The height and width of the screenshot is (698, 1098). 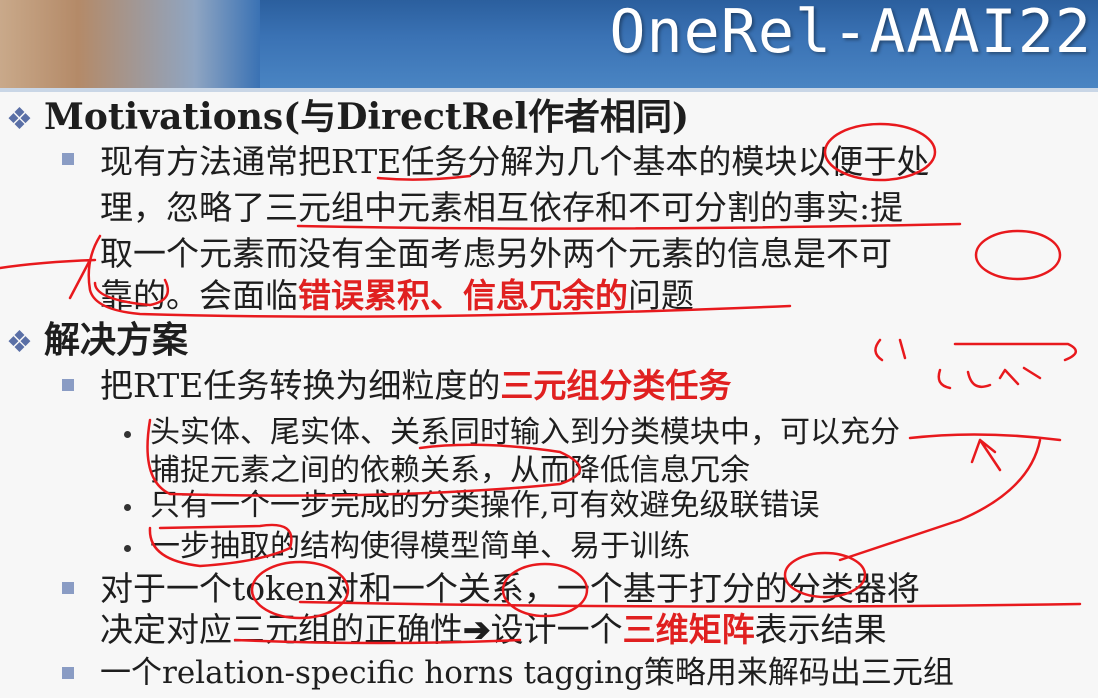 What do you see at coordinates (820, 629) in the screenshot?
I see `solution-point-2-end: 表示结果` at bounding box center [820, 629].